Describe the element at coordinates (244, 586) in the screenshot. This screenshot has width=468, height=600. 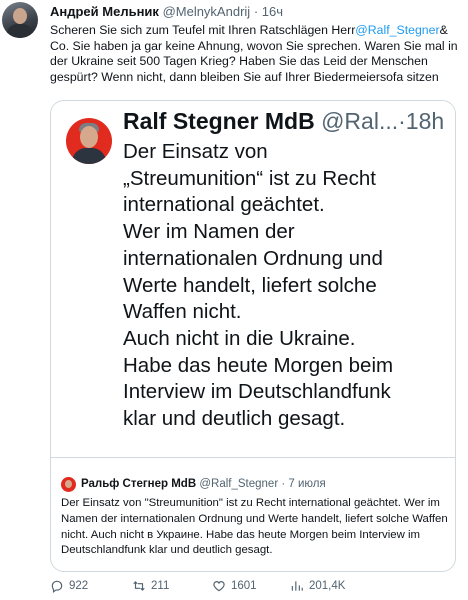
I see `like-count: 1601` at that location.